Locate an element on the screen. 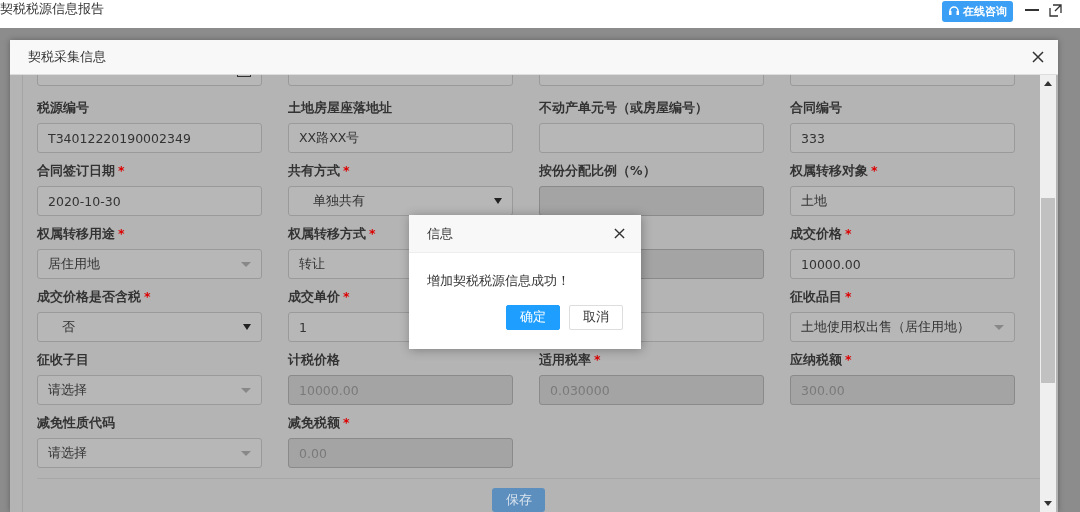  field-label: 征收子目 is located at coordinates (63, 359).